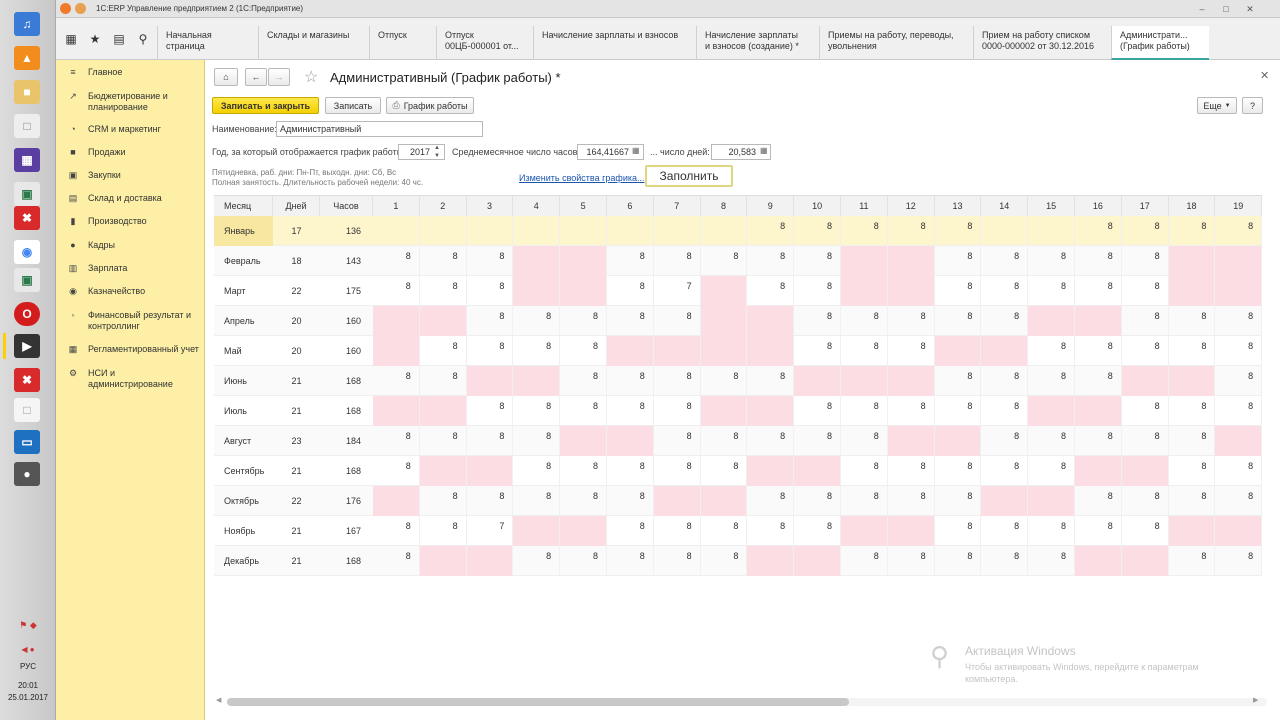 The height and width of the screenshot is (720, 1280). I want to click on vlc-icon: ▲, so click(27, 58).